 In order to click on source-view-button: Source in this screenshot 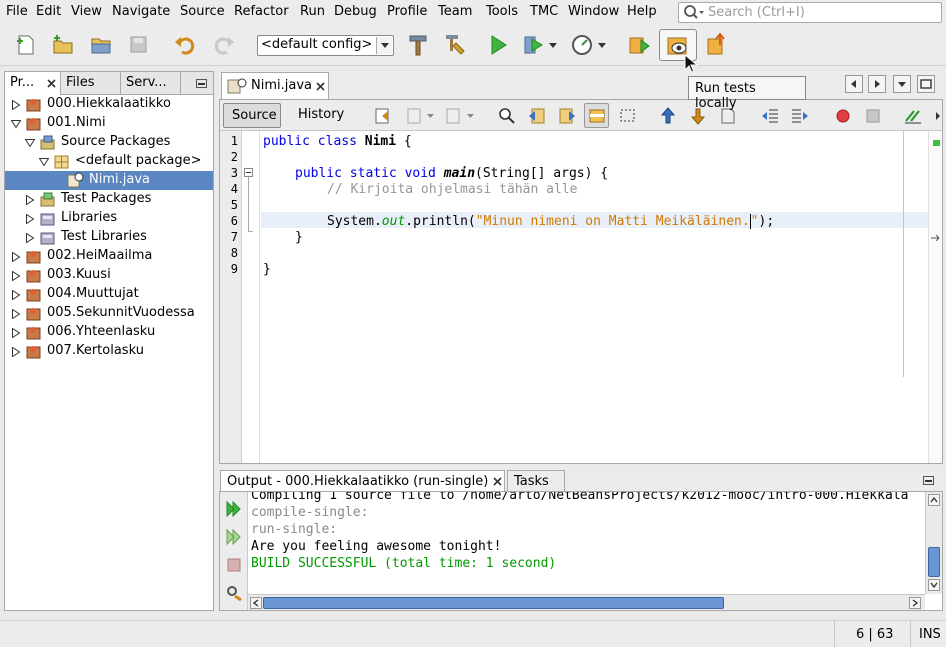, I will do `click(252, 115)`.